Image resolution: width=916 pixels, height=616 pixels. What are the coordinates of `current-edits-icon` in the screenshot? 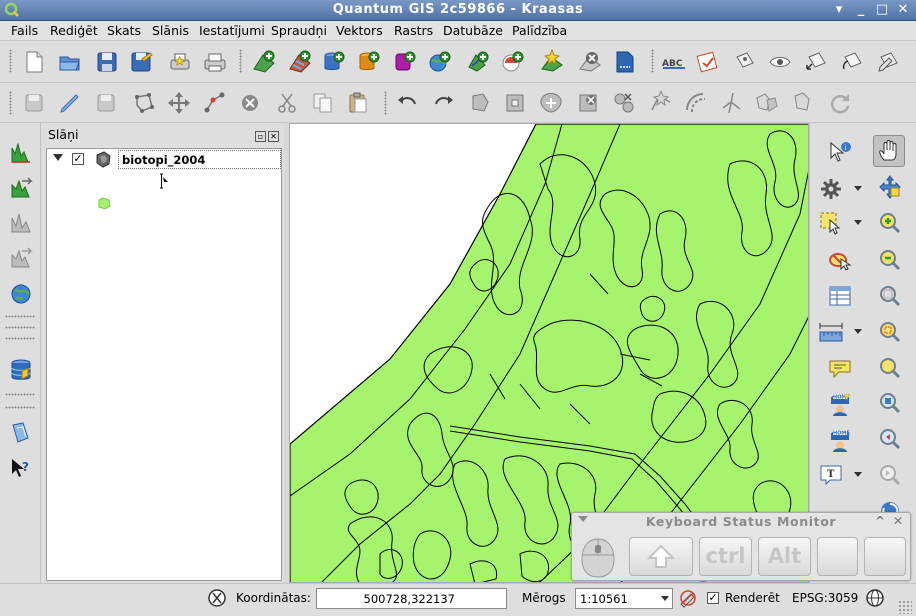 It's located at (34, 103).